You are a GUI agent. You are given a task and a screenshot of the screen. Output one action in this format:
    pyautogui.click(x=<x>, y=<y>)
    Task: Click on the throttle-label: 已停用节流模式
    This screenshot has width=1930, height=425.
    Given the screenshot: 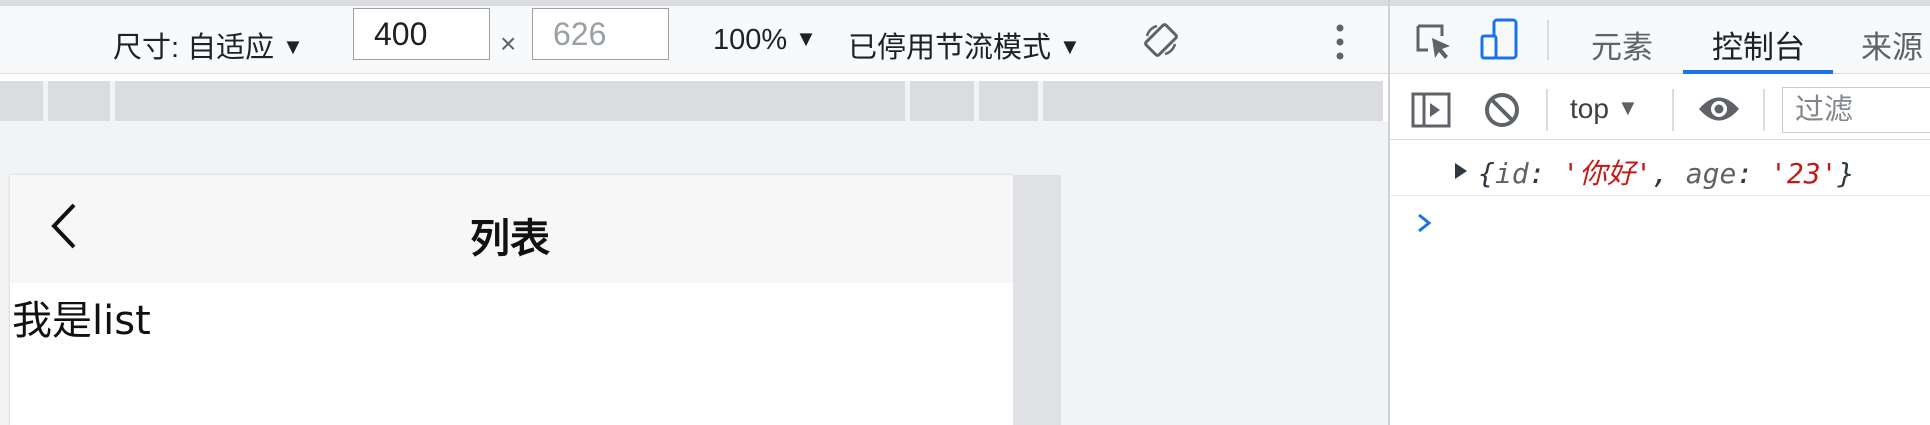 What is the action you would take?
    pyautogui.click(x=950, y=48)
    